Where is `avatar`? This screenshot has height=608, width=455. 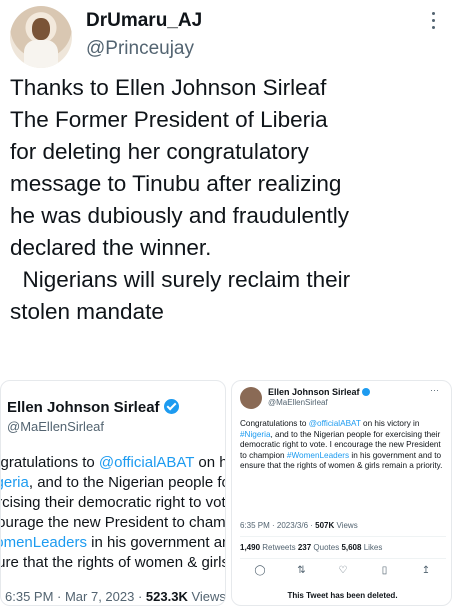 avatar is located at coordinates (41, 37).